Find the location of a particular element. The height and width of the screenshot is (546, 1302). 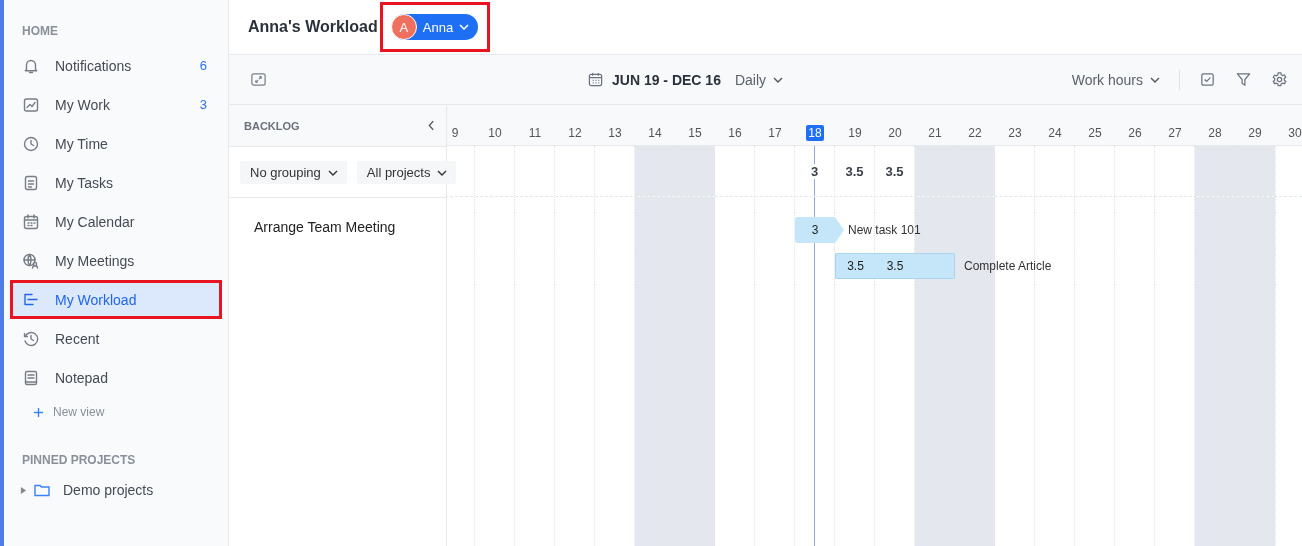

day-label: 19 is located at coordinates (855, 133).